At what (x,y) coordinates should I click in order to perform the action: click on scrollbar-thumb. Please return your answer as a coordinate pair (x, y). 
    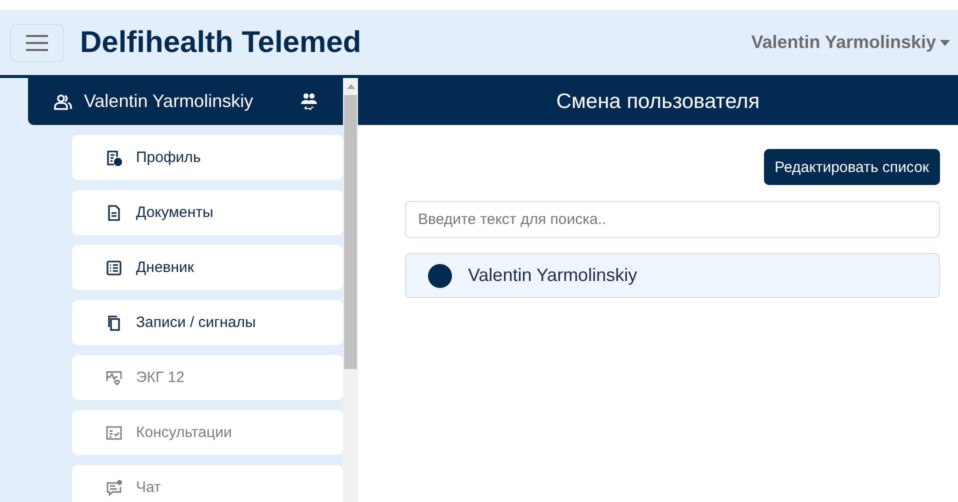
    Looking at the image, I should click on (350, 232).